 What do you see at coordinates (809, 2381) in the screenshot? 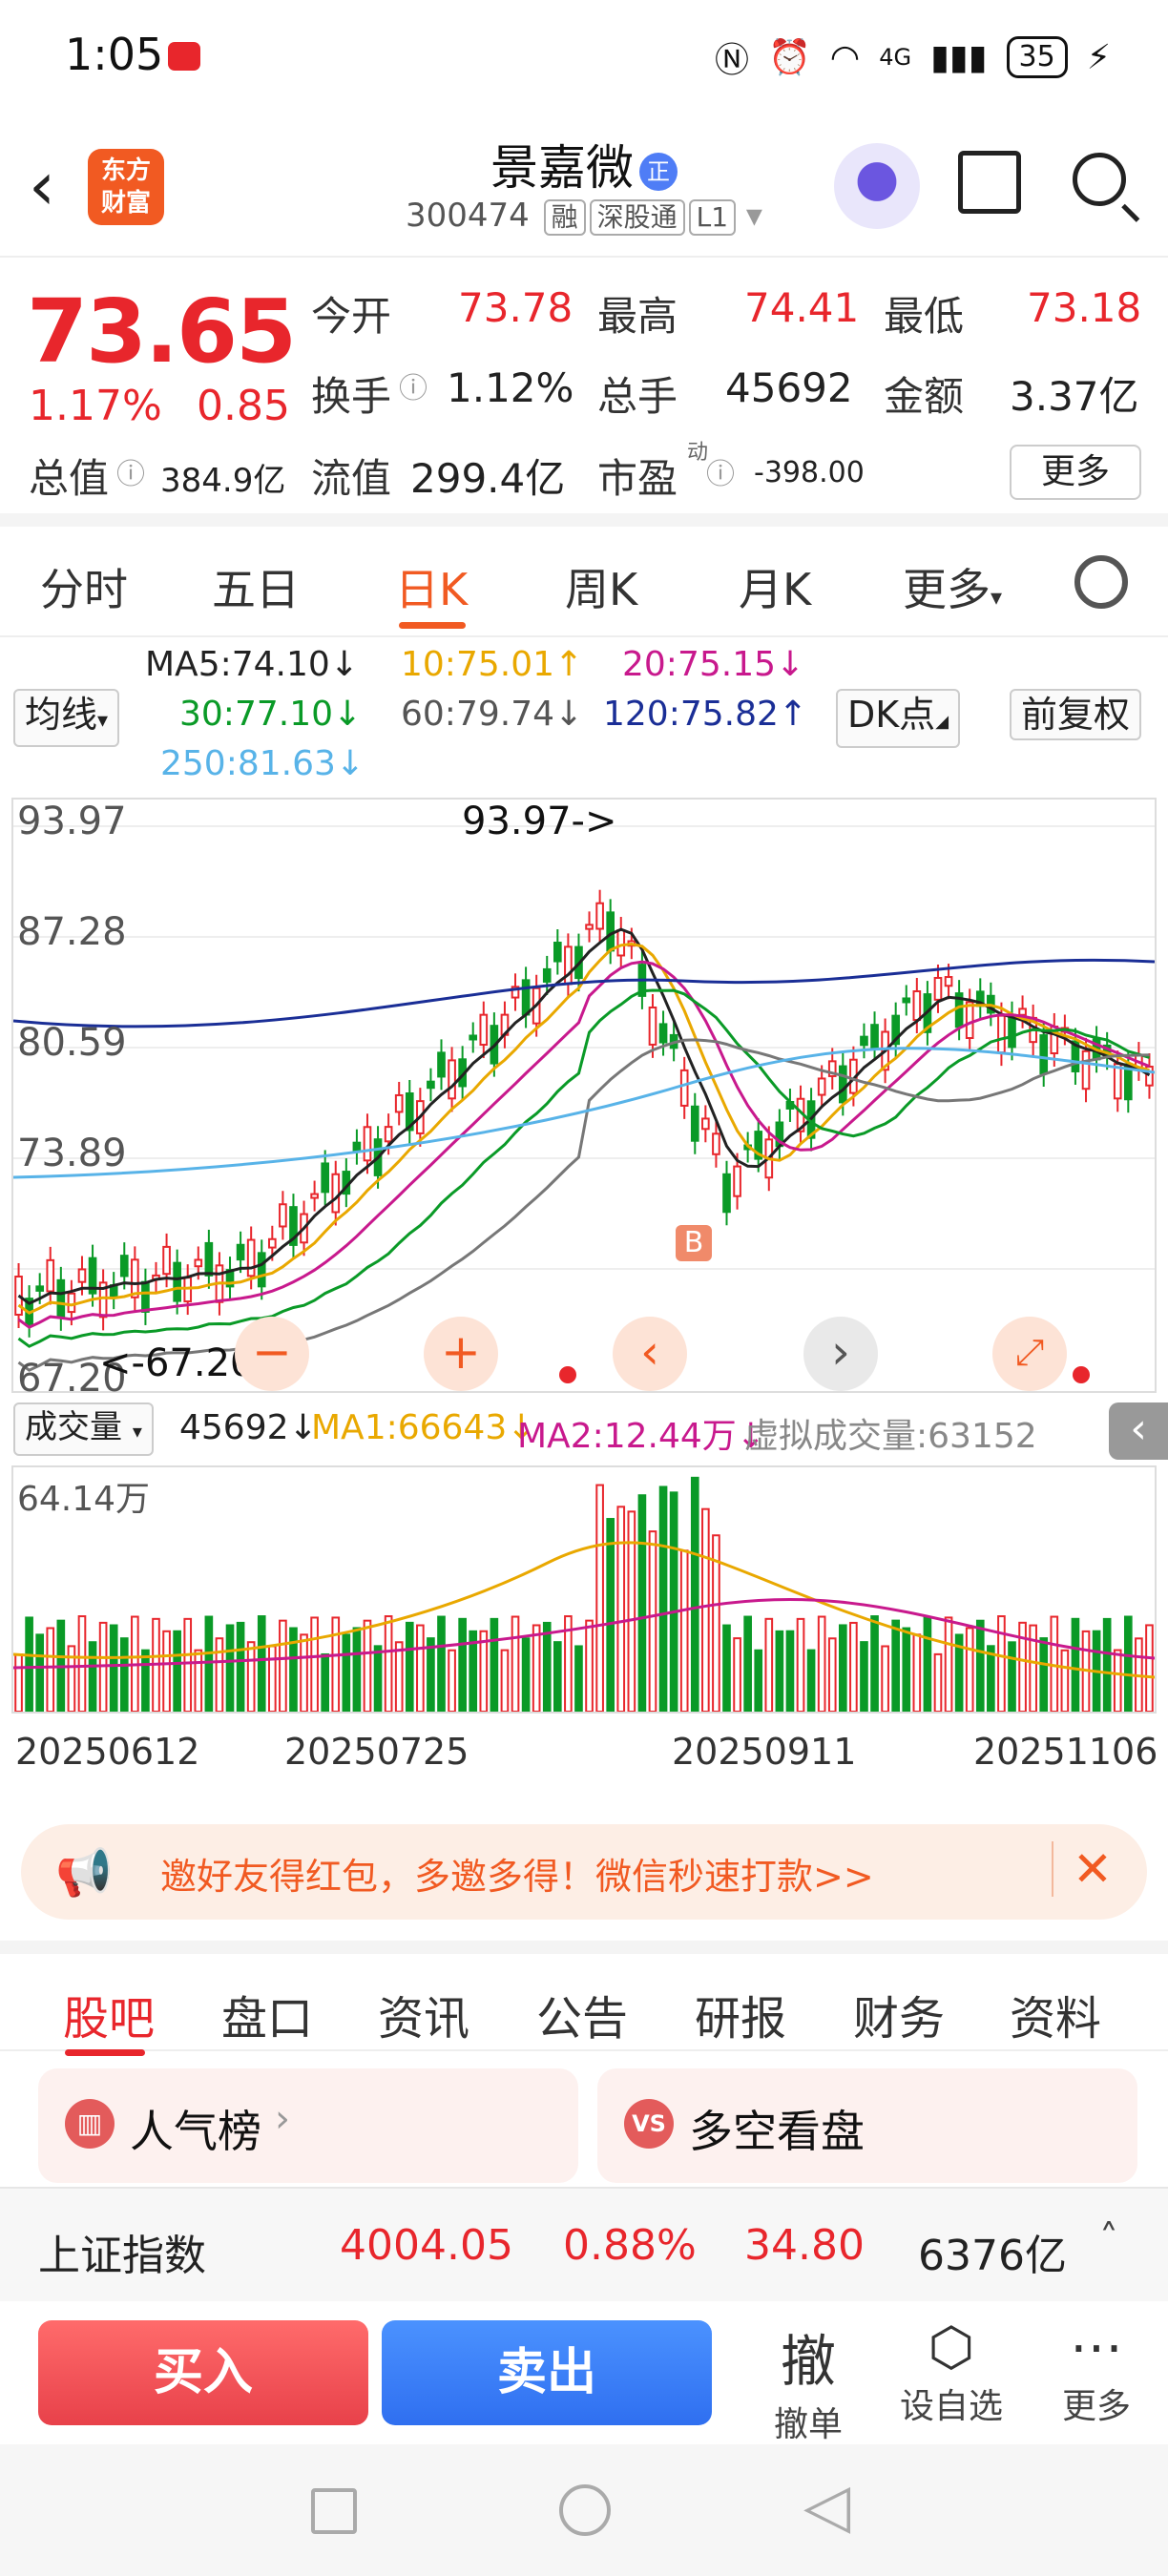
I see `cancel-order-button: 撤 撤单` at bounding box center [809, 2381].